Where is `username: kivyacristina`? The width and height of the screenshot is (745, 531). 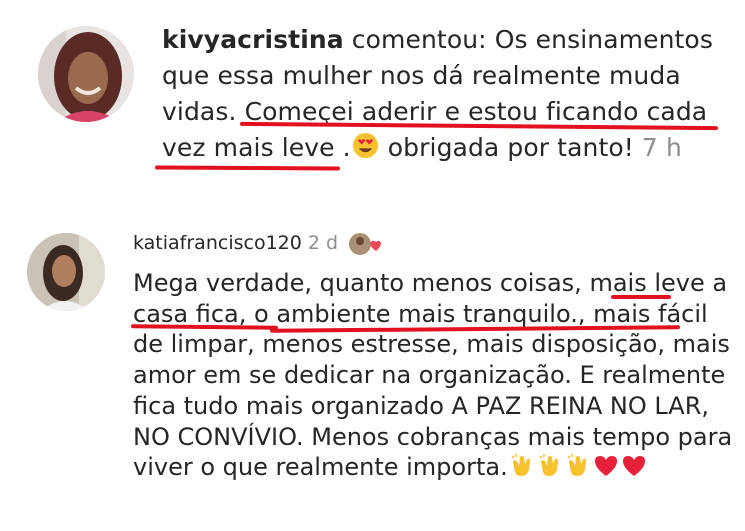
username: kivyacristina is located at coordinates (253, 39).